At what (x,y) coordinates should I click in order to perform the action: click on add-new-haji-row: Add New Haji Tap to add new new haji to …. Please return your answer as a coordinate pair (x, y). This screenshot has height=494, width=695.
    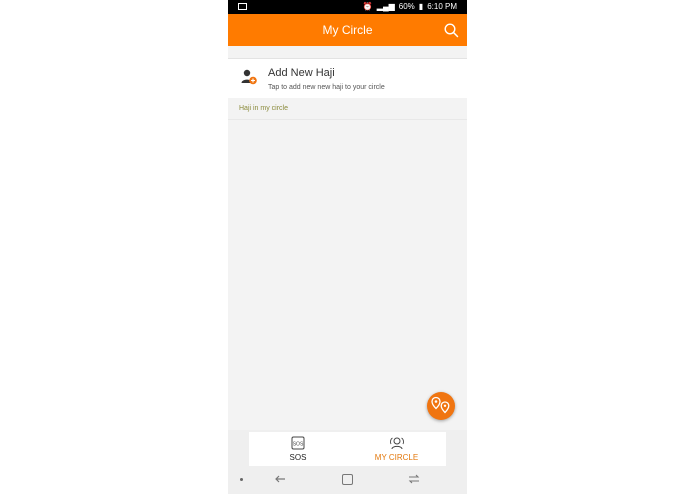
    Looking at the image, I should click on (347, 78).